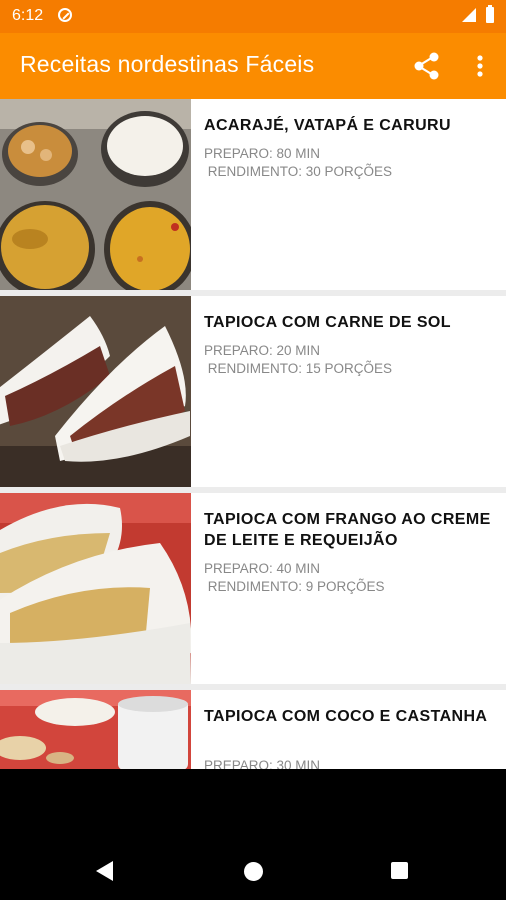 The width and height of the screenshot is (506, 900). I want to click on share-icon, so click(426, 66).